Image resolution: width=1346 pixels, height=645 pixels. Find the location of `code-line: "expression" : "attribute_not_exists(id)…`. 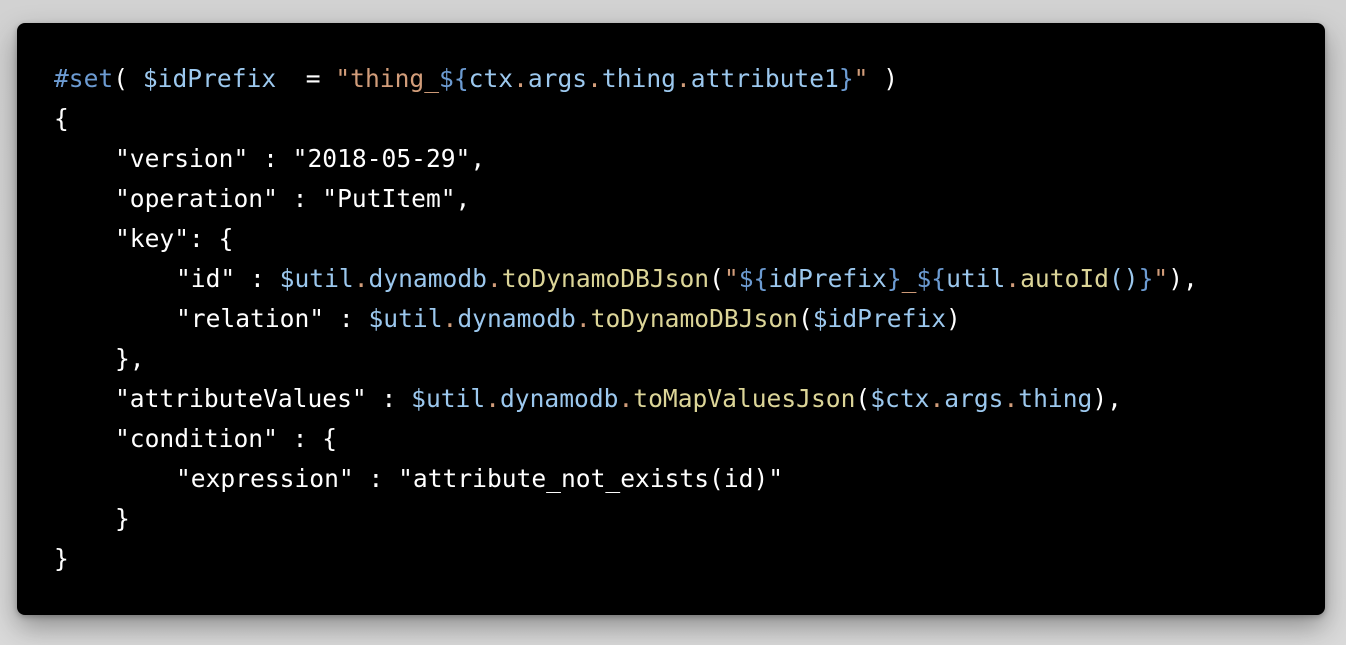

code-line: "expression" : "attribute_not_exists(id)… is located at coordinates (689, 479).